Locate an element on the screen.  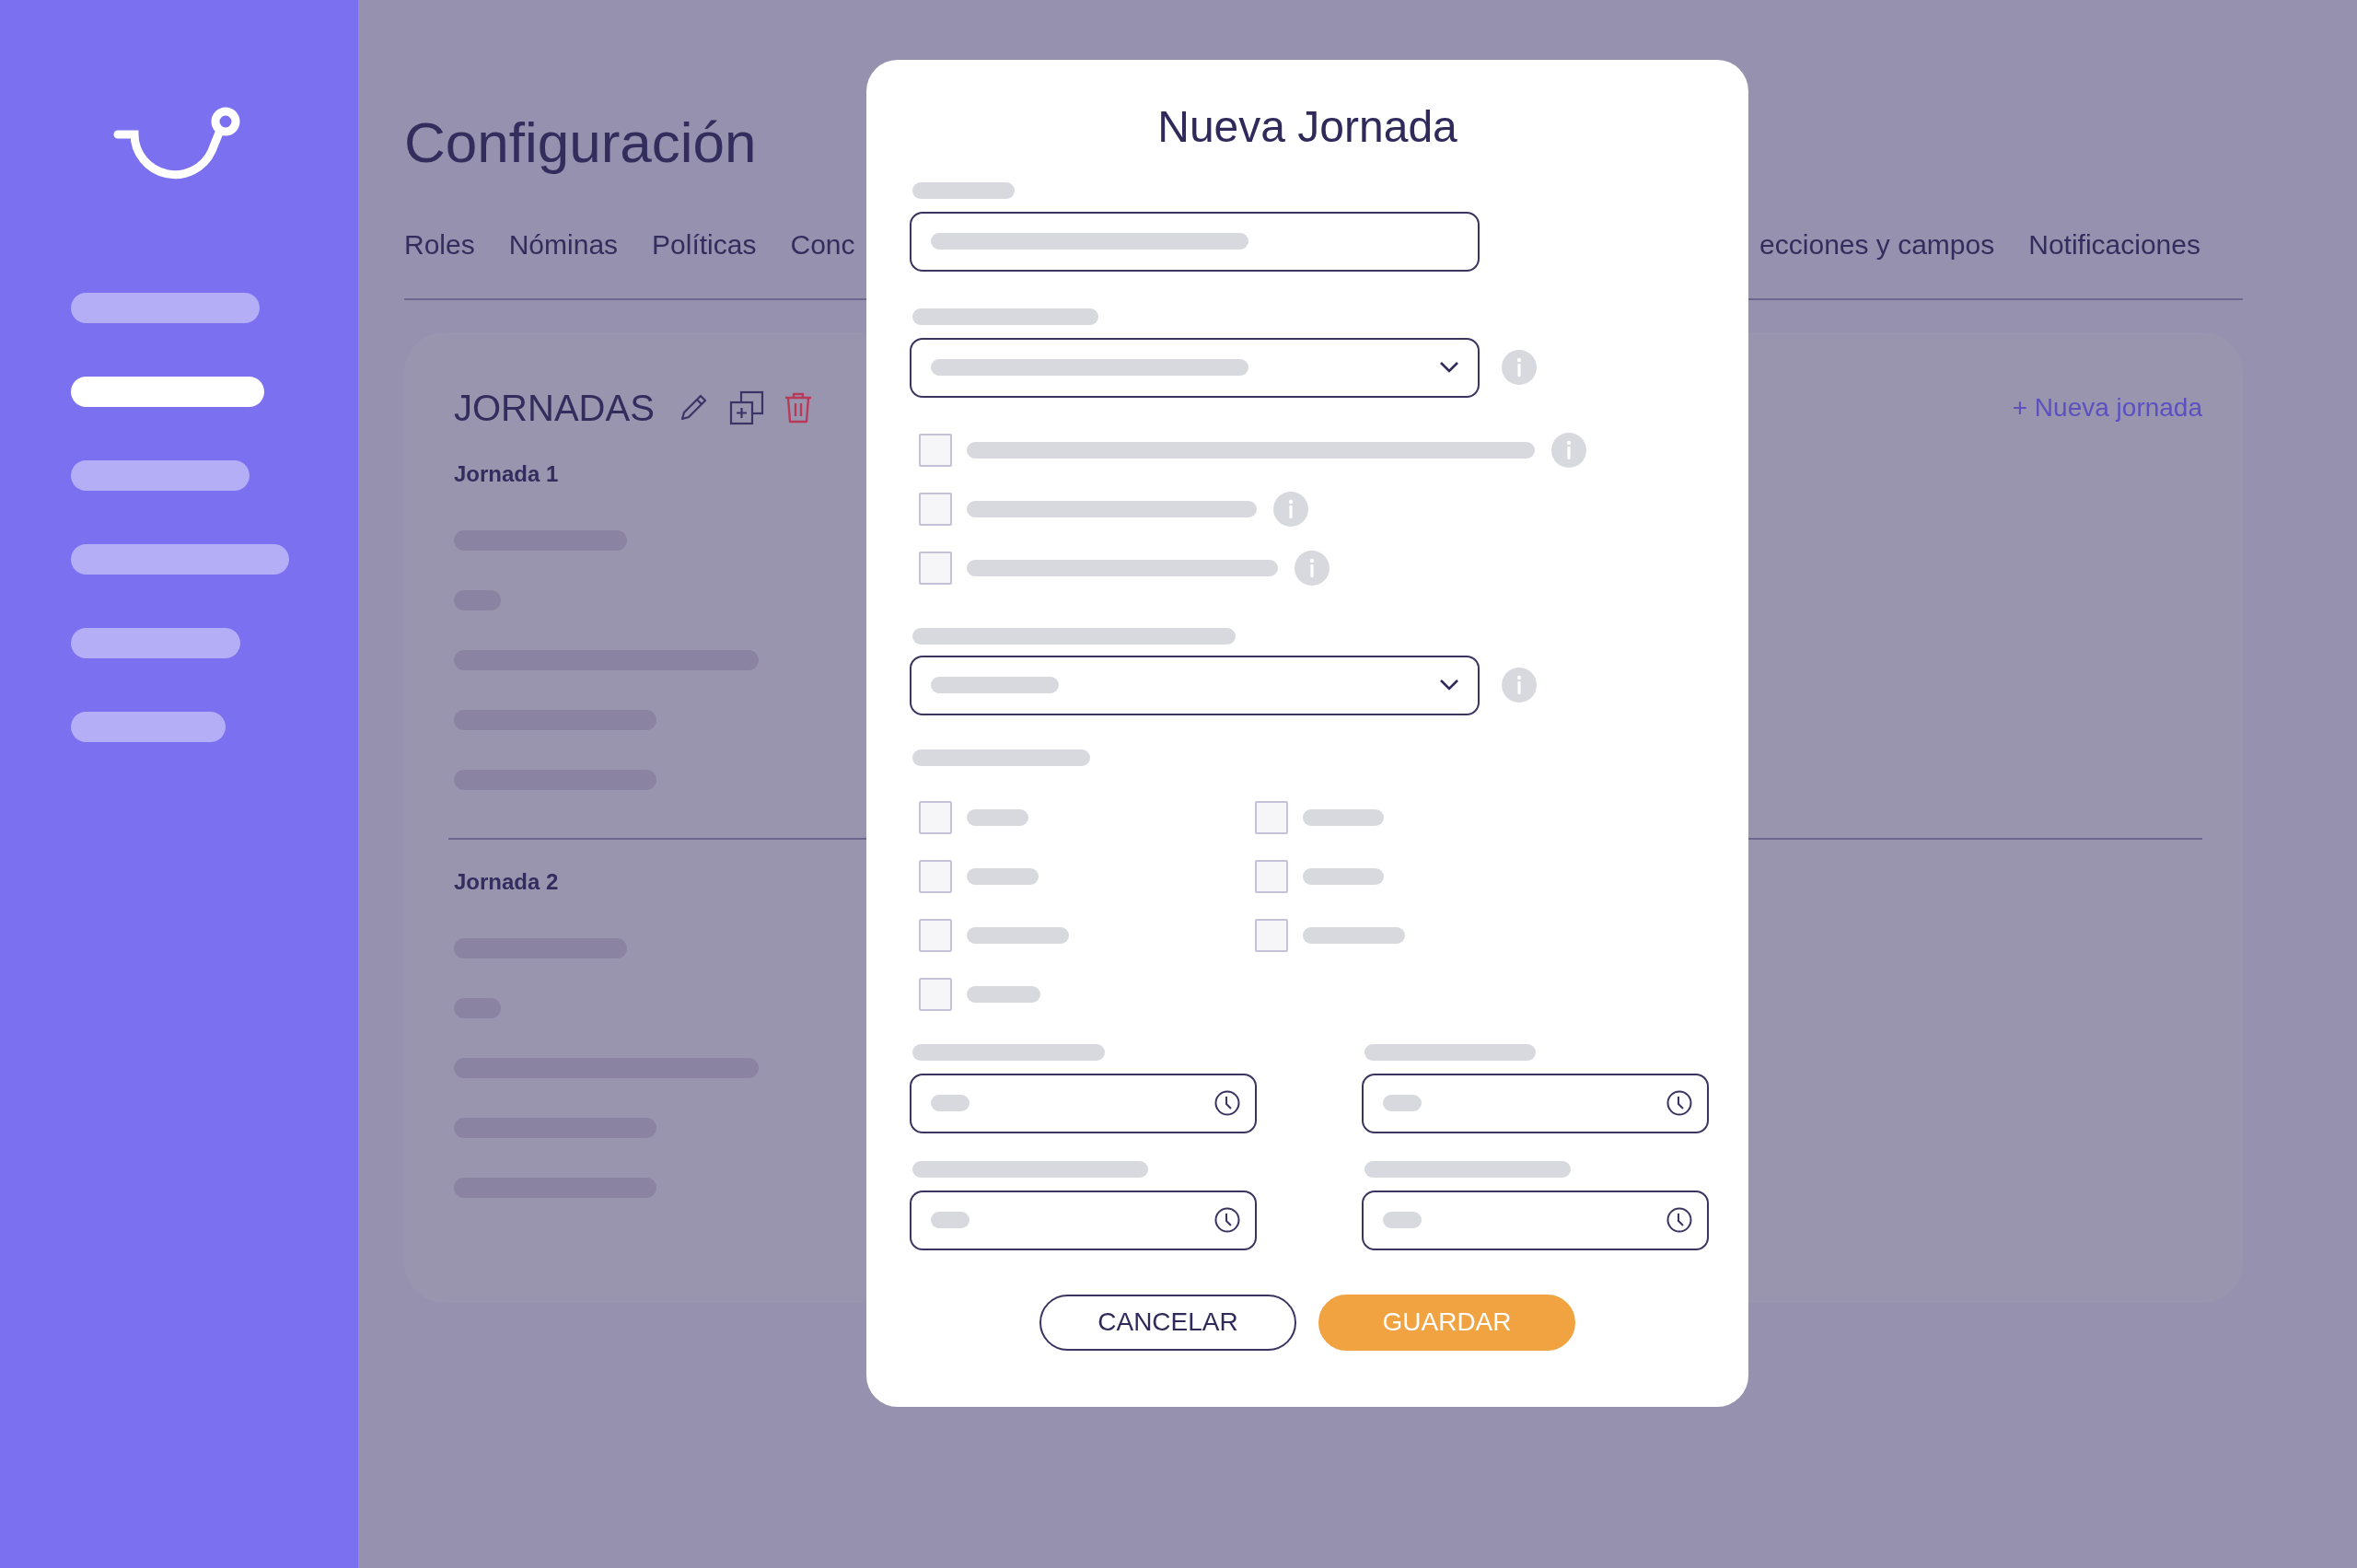
dialog-title: Nueva Jornada is located at coordinates (1307, 127).